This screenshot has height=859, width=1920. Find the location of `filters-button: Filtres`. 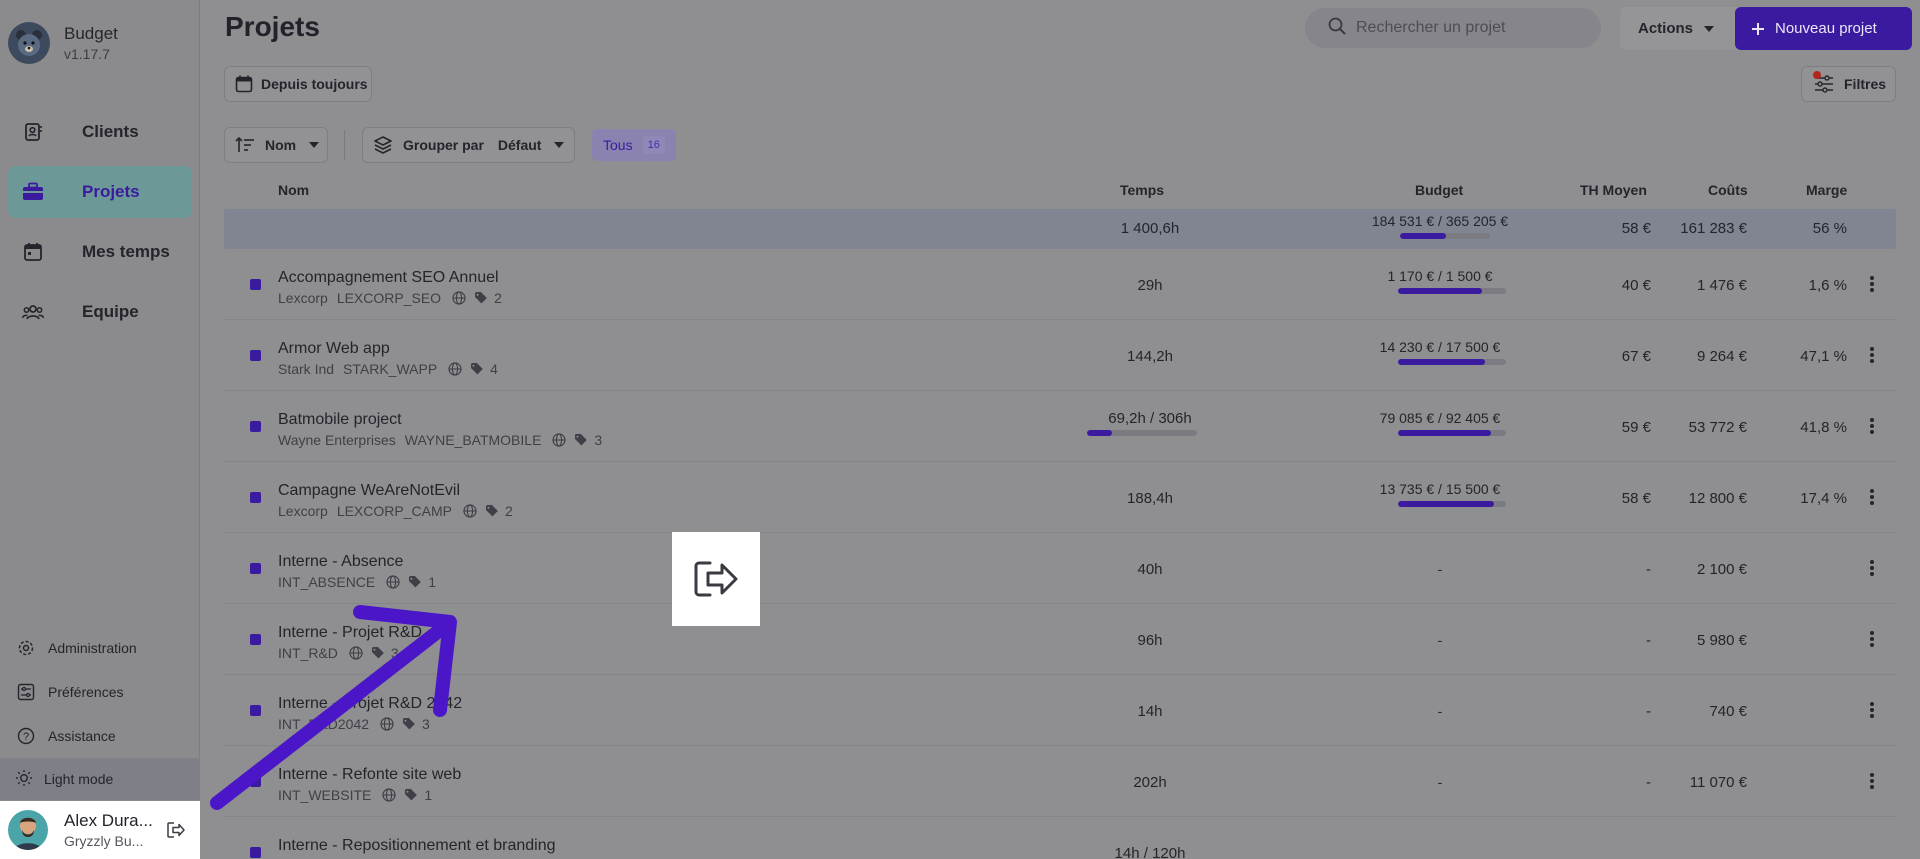

filters-button: Filtres is located at coordinates (1848, 84).